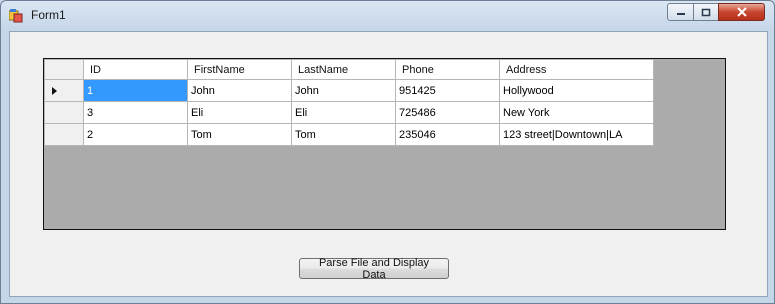 The height and width of the screenshot is (304, 775). I want to click on restore-button, so click(706, 12).